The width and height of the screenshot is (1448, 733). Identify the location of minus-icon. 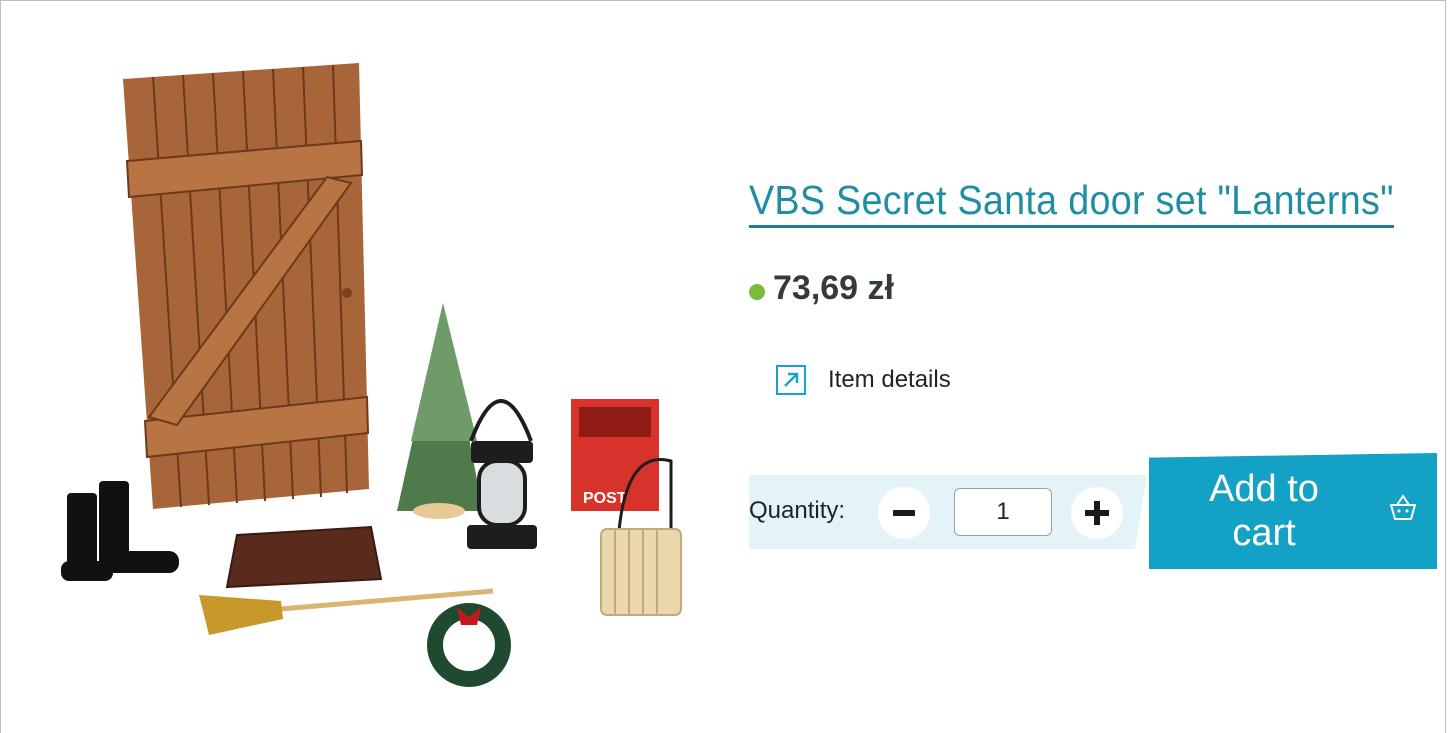
(904, 513).